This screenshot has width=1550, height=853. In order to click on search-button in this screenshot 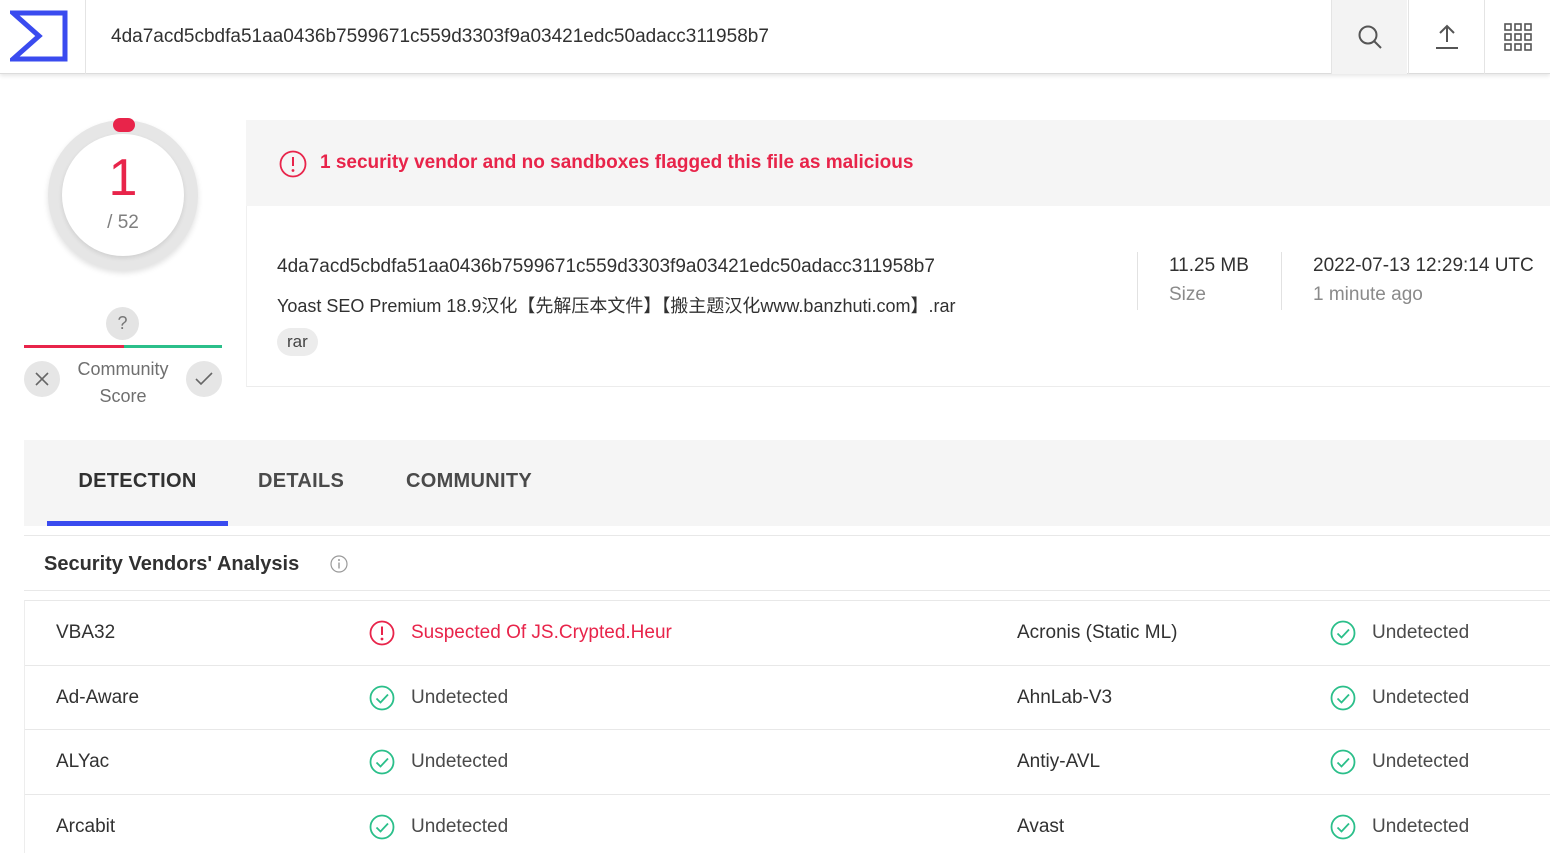, I will do `click(1369, 37)`.